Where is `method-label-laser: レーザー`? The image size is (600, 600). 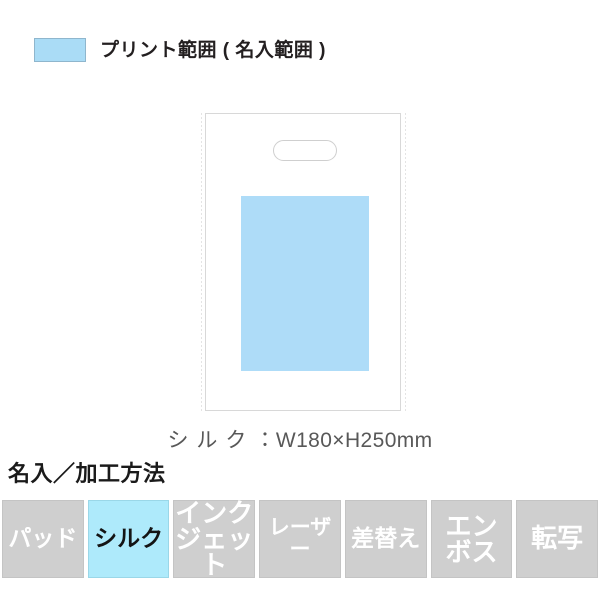 method-label-laser: レーザー is located at coordinates (300, 538).